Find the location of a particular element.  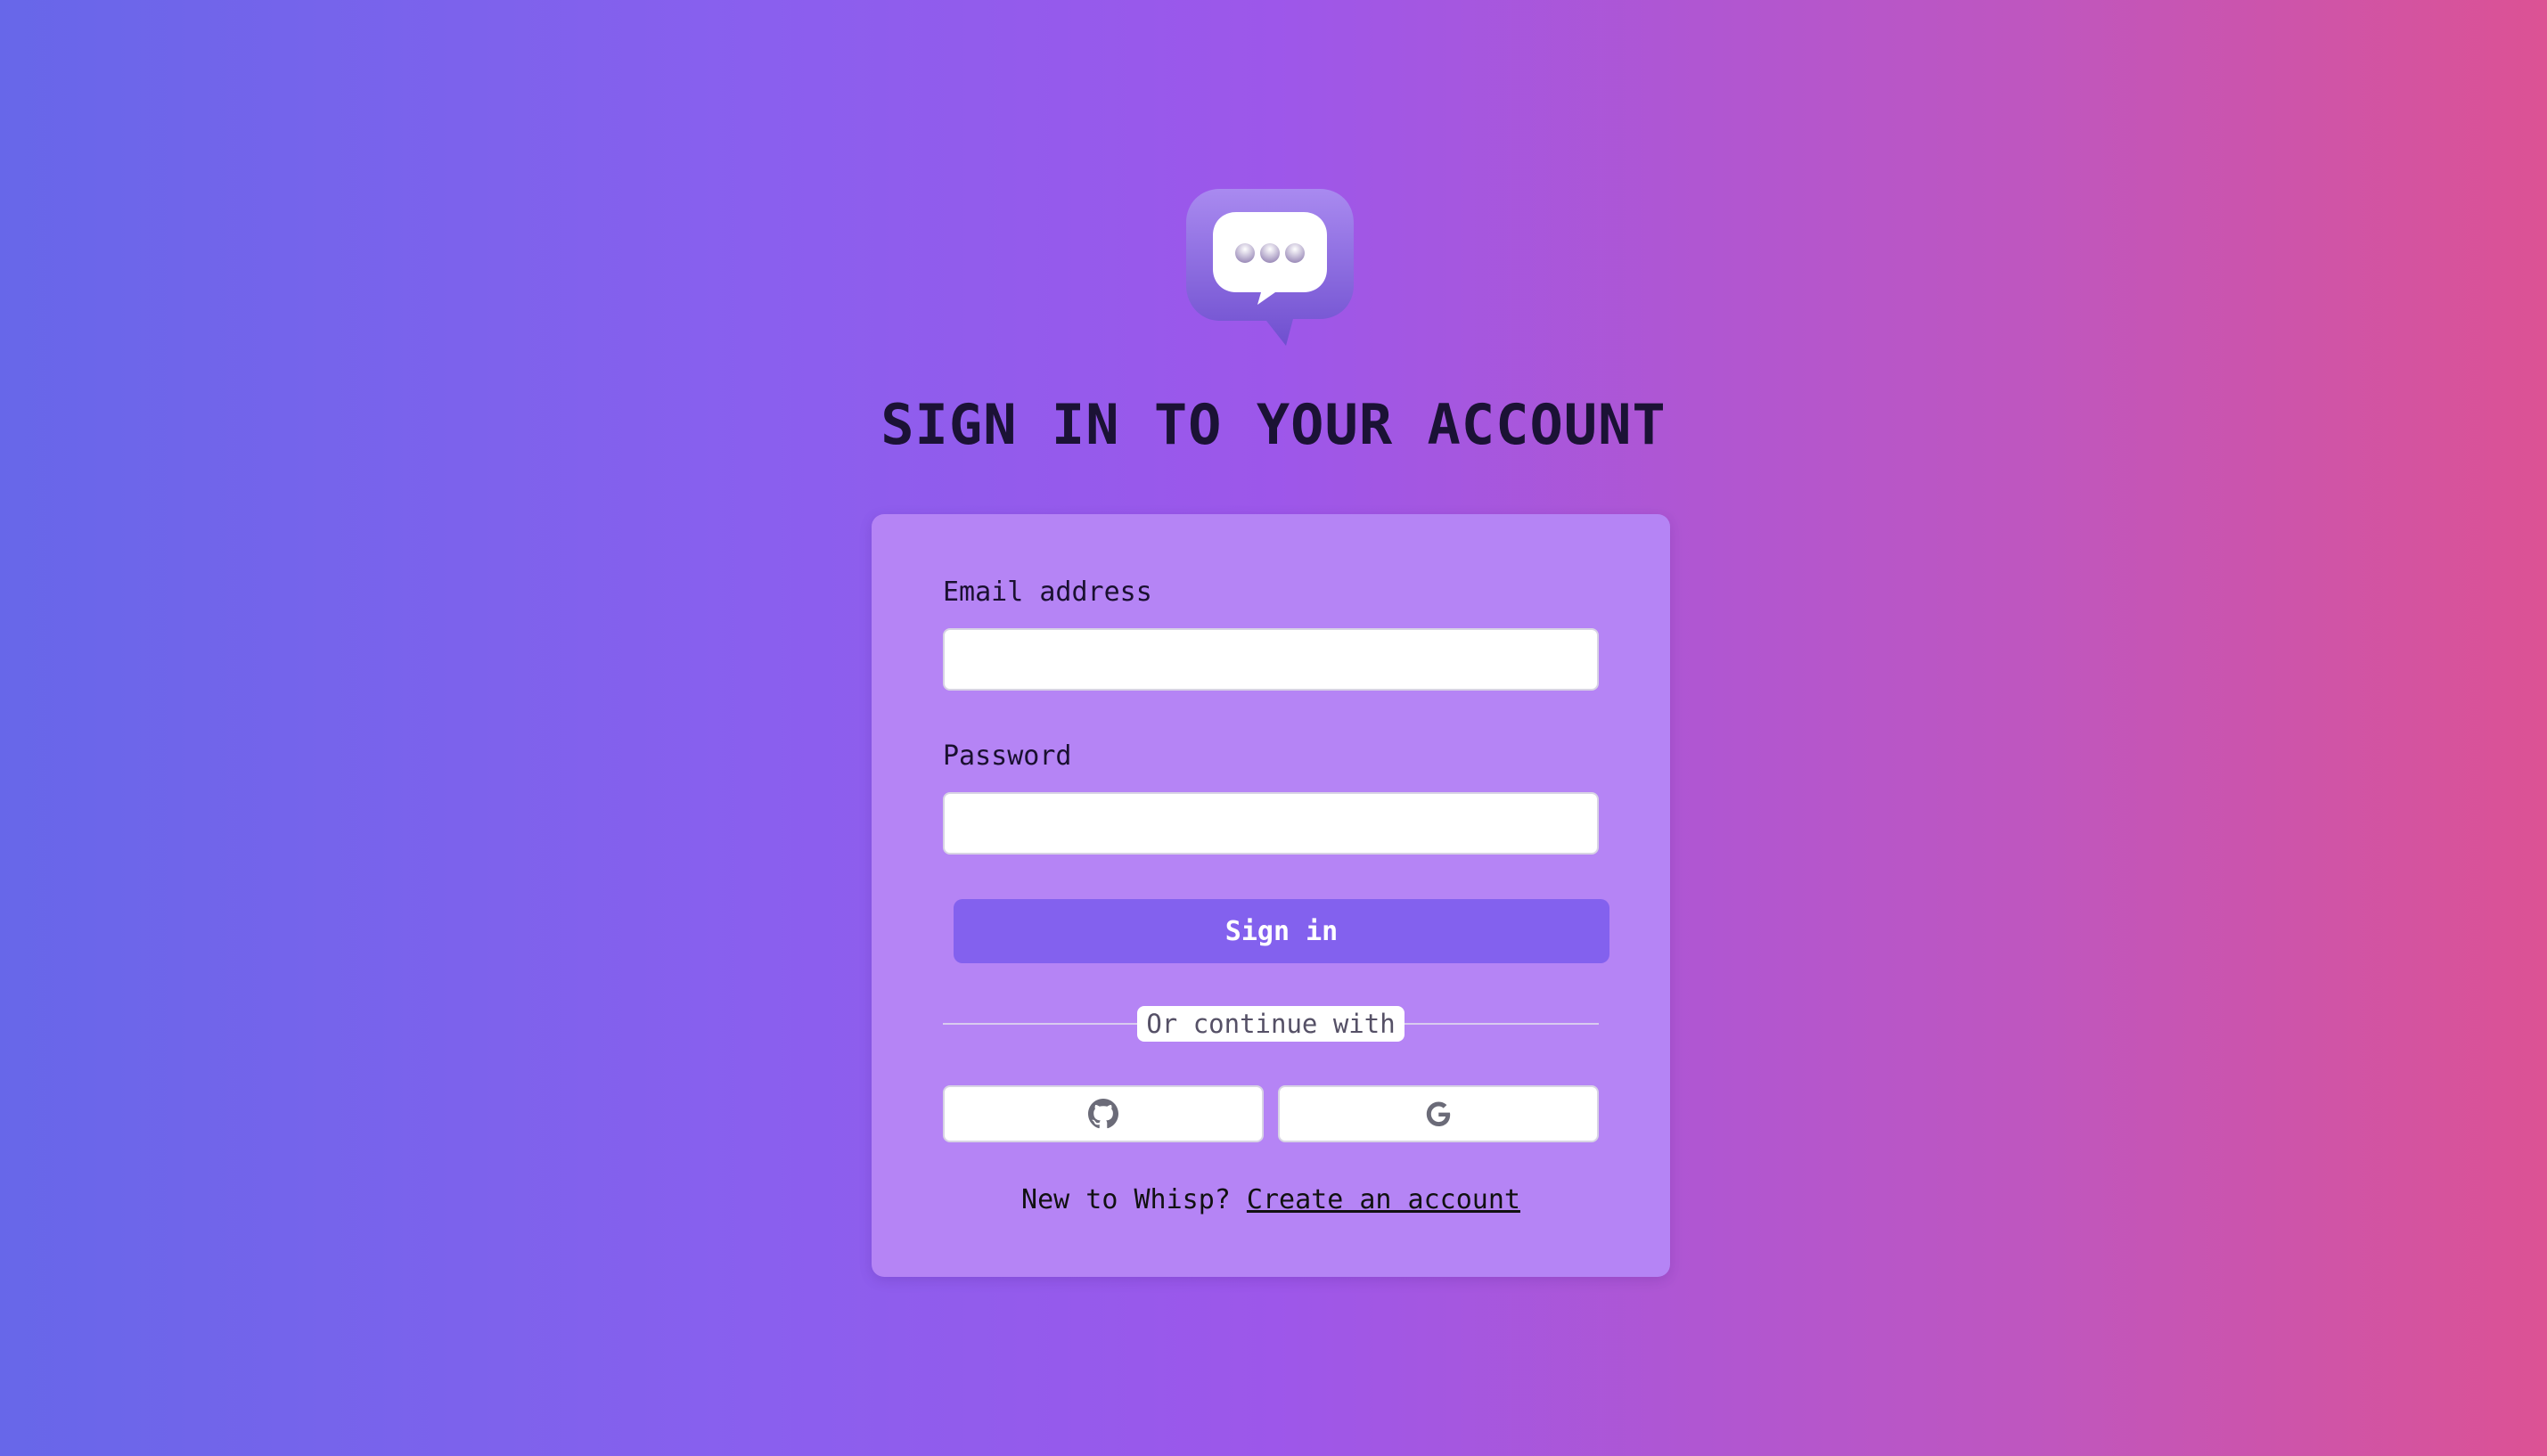

google-sign-in-button is located at coordinates (1439, 1113).